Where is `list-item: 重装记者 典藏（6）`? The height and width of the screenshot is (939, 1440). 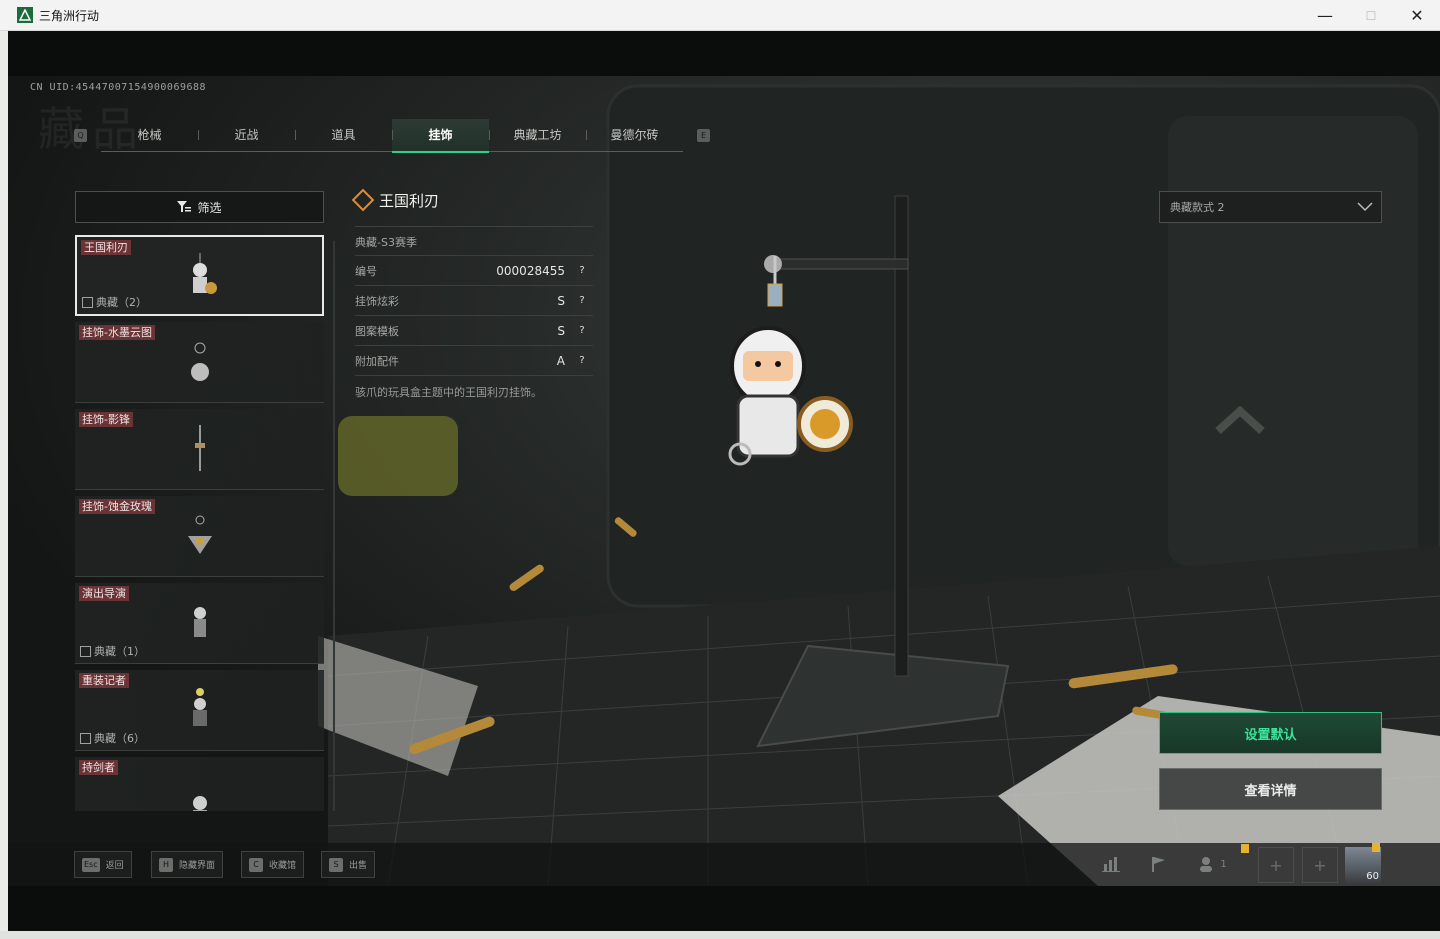
list-item: 重装记者 典藏（6） is located at coordinates (199, 710).